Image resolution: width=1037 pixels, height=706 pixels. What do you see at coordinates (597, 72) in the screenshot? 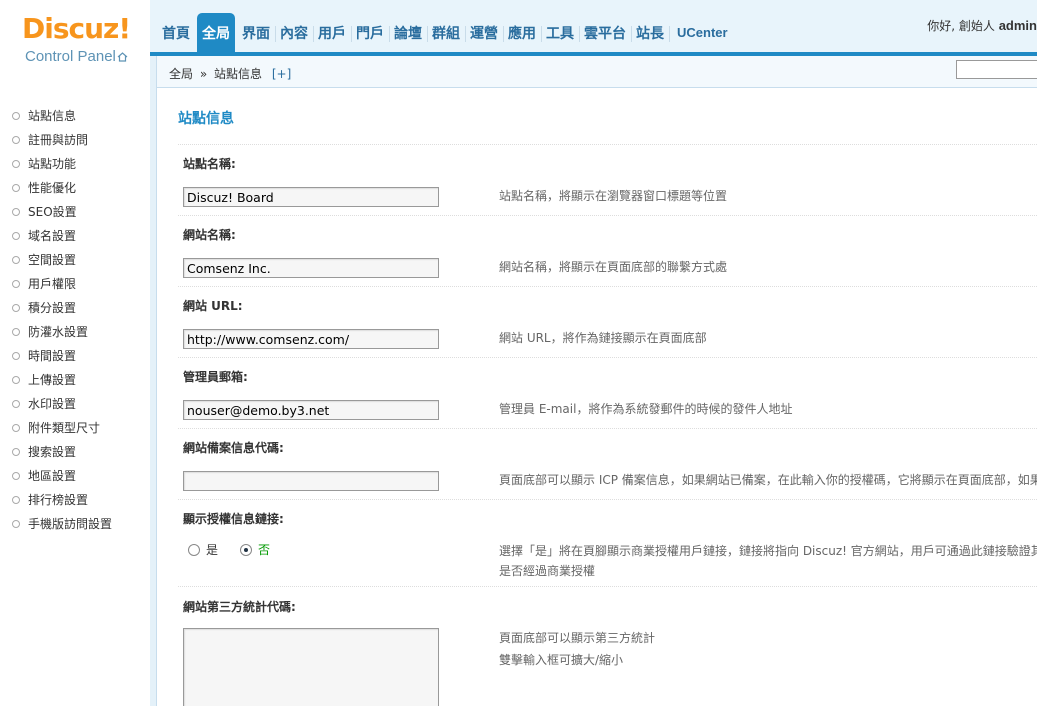
I see `breadcrumb-bar: 全局 » 站點信息 [+]` at bounding box center [597, 72].